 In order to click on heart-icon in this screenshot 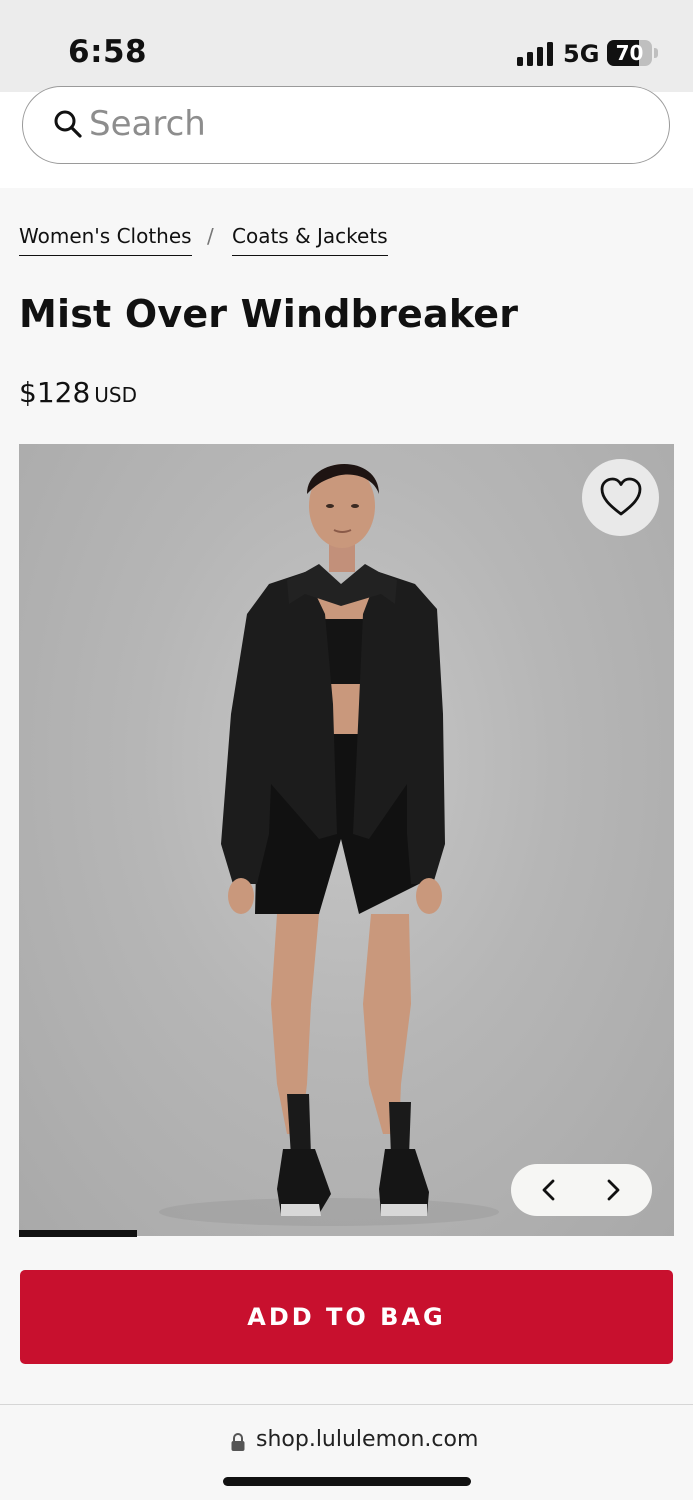, I will do `click(621, 496)`.